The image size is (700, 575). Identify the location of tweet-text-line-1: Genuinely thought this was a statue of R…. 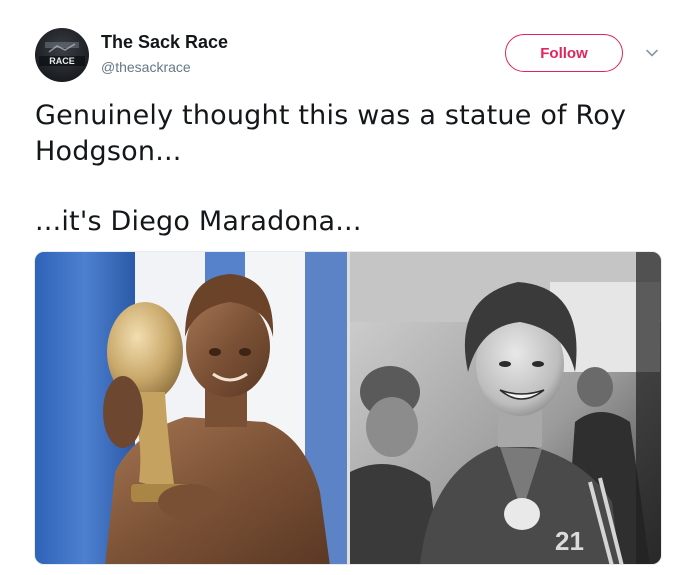
(331, 133).